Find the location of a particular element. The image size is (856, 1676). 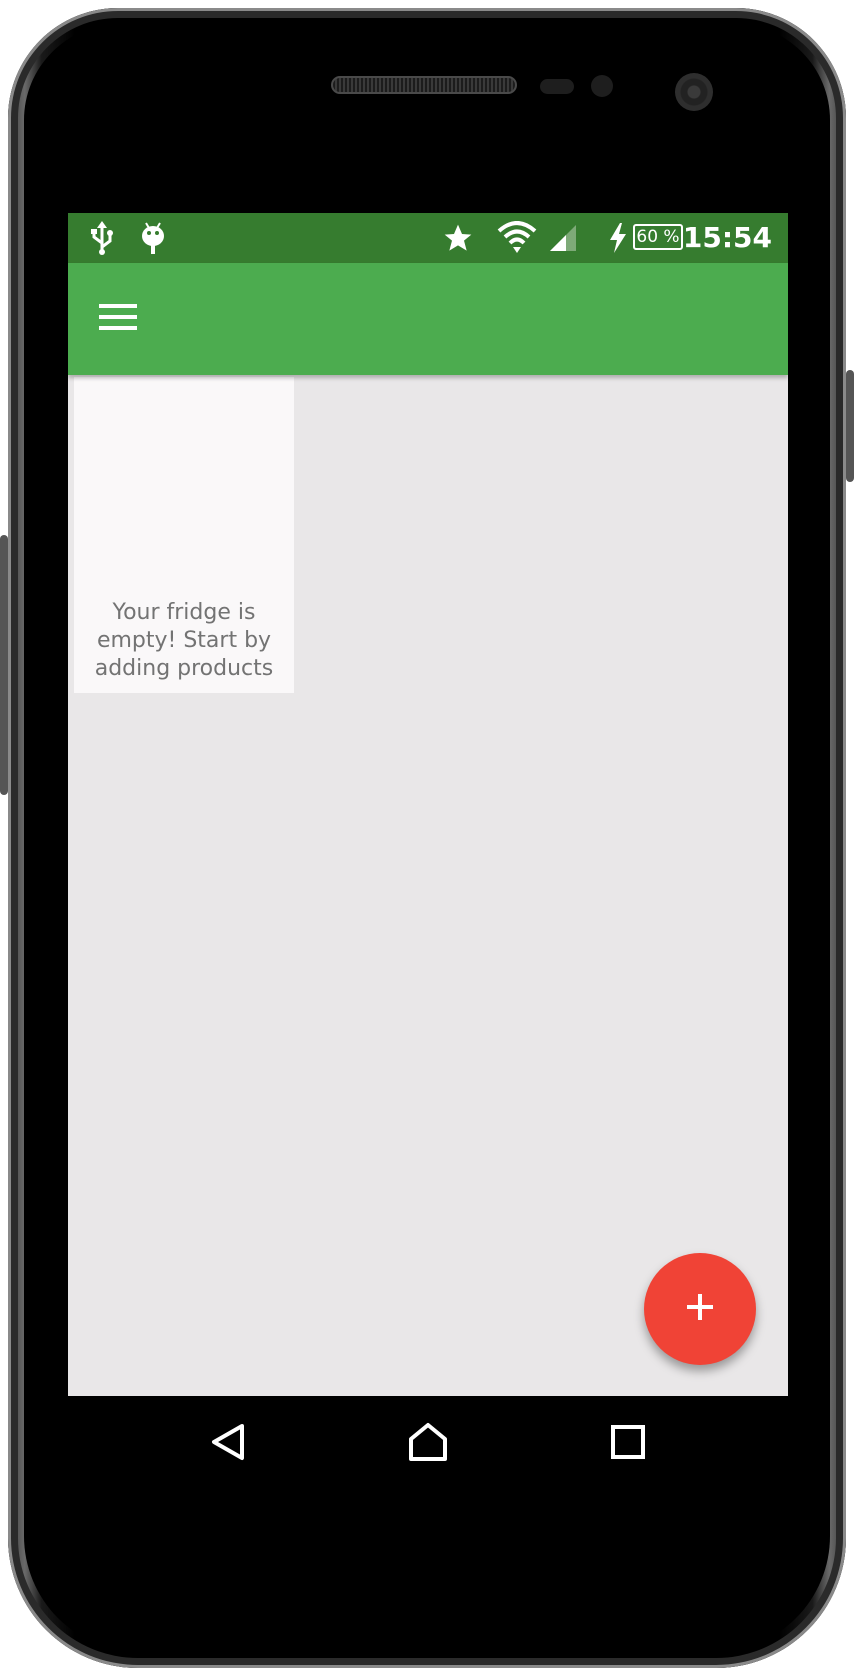

front-camera is located at coordinates (694, 92).